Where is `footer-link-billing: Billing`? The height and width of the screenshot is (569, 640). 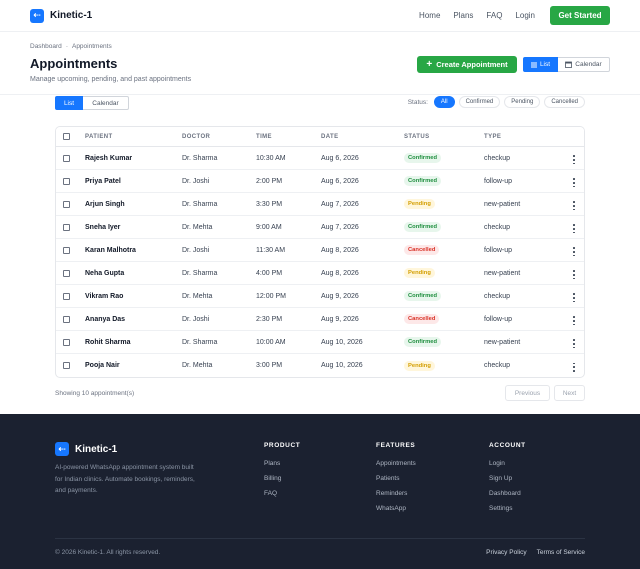 footer-link-billing: Billing is located at coordinates (282, 478).